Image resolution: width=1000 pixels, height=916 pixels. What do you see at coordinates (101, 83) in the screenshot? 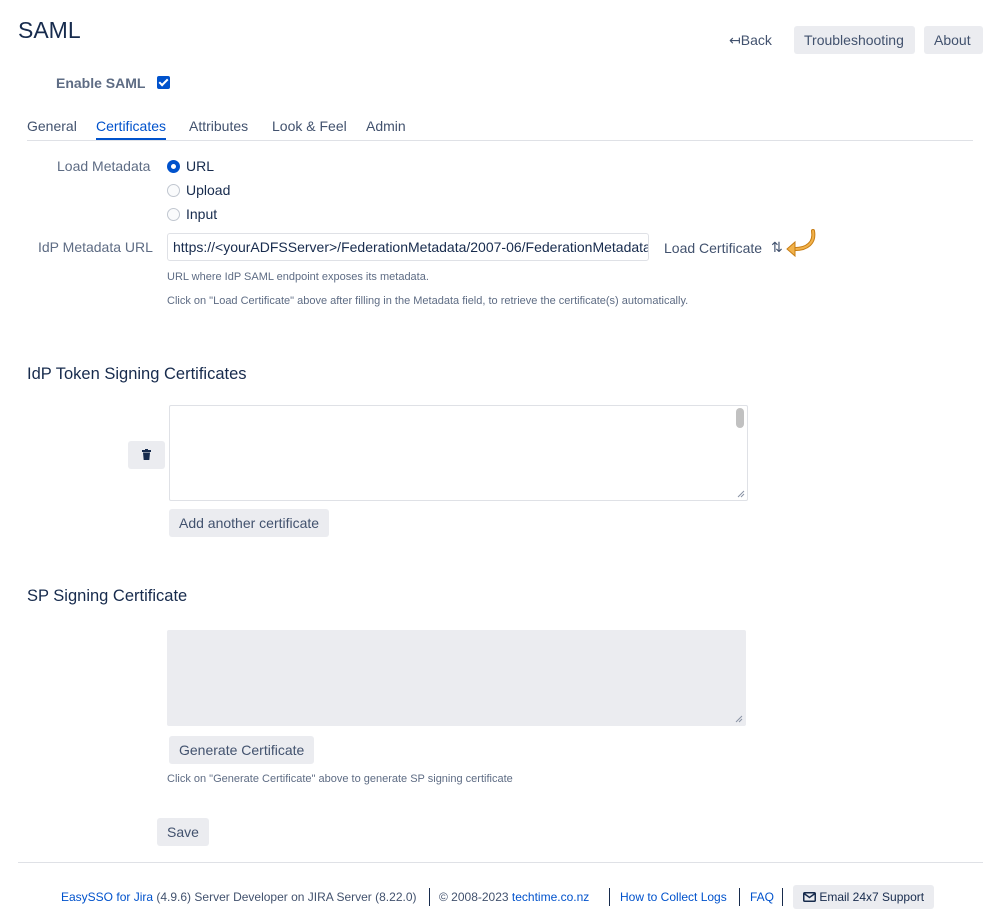
I see `enable-saml-label: Enable SAML` at bounding box center [101, 83].